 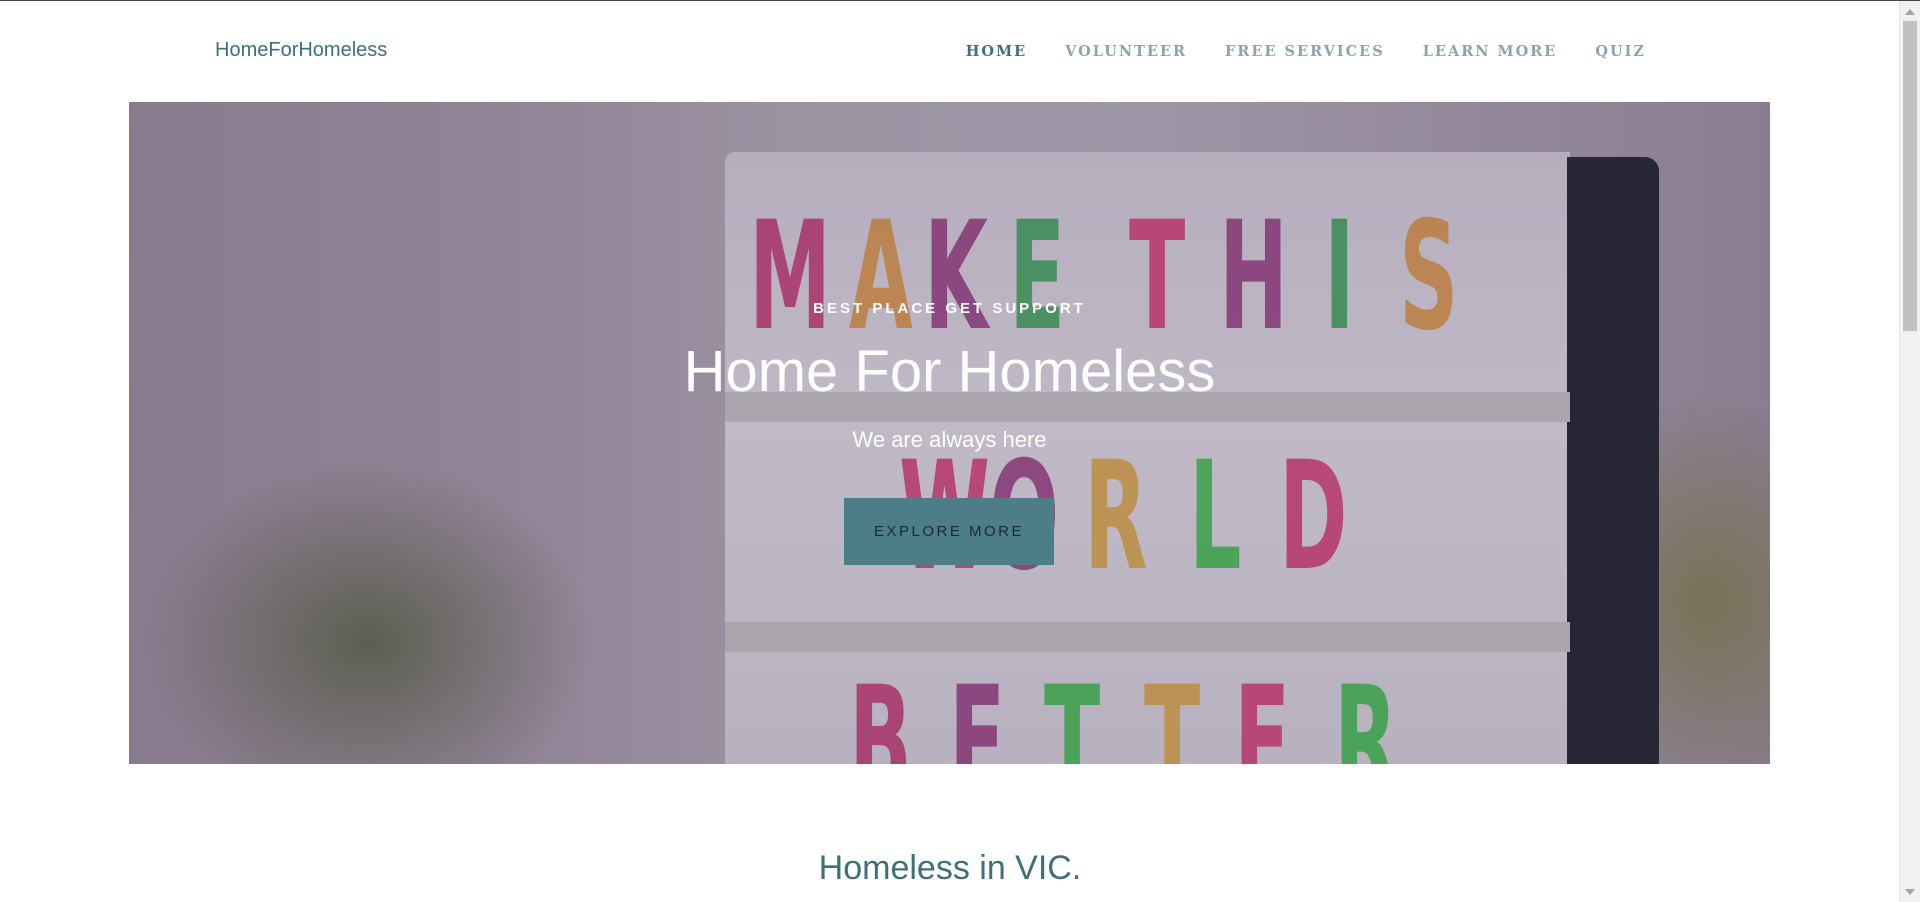 I want to click on scrollbar-thumb, so click(x=1910, y=176).